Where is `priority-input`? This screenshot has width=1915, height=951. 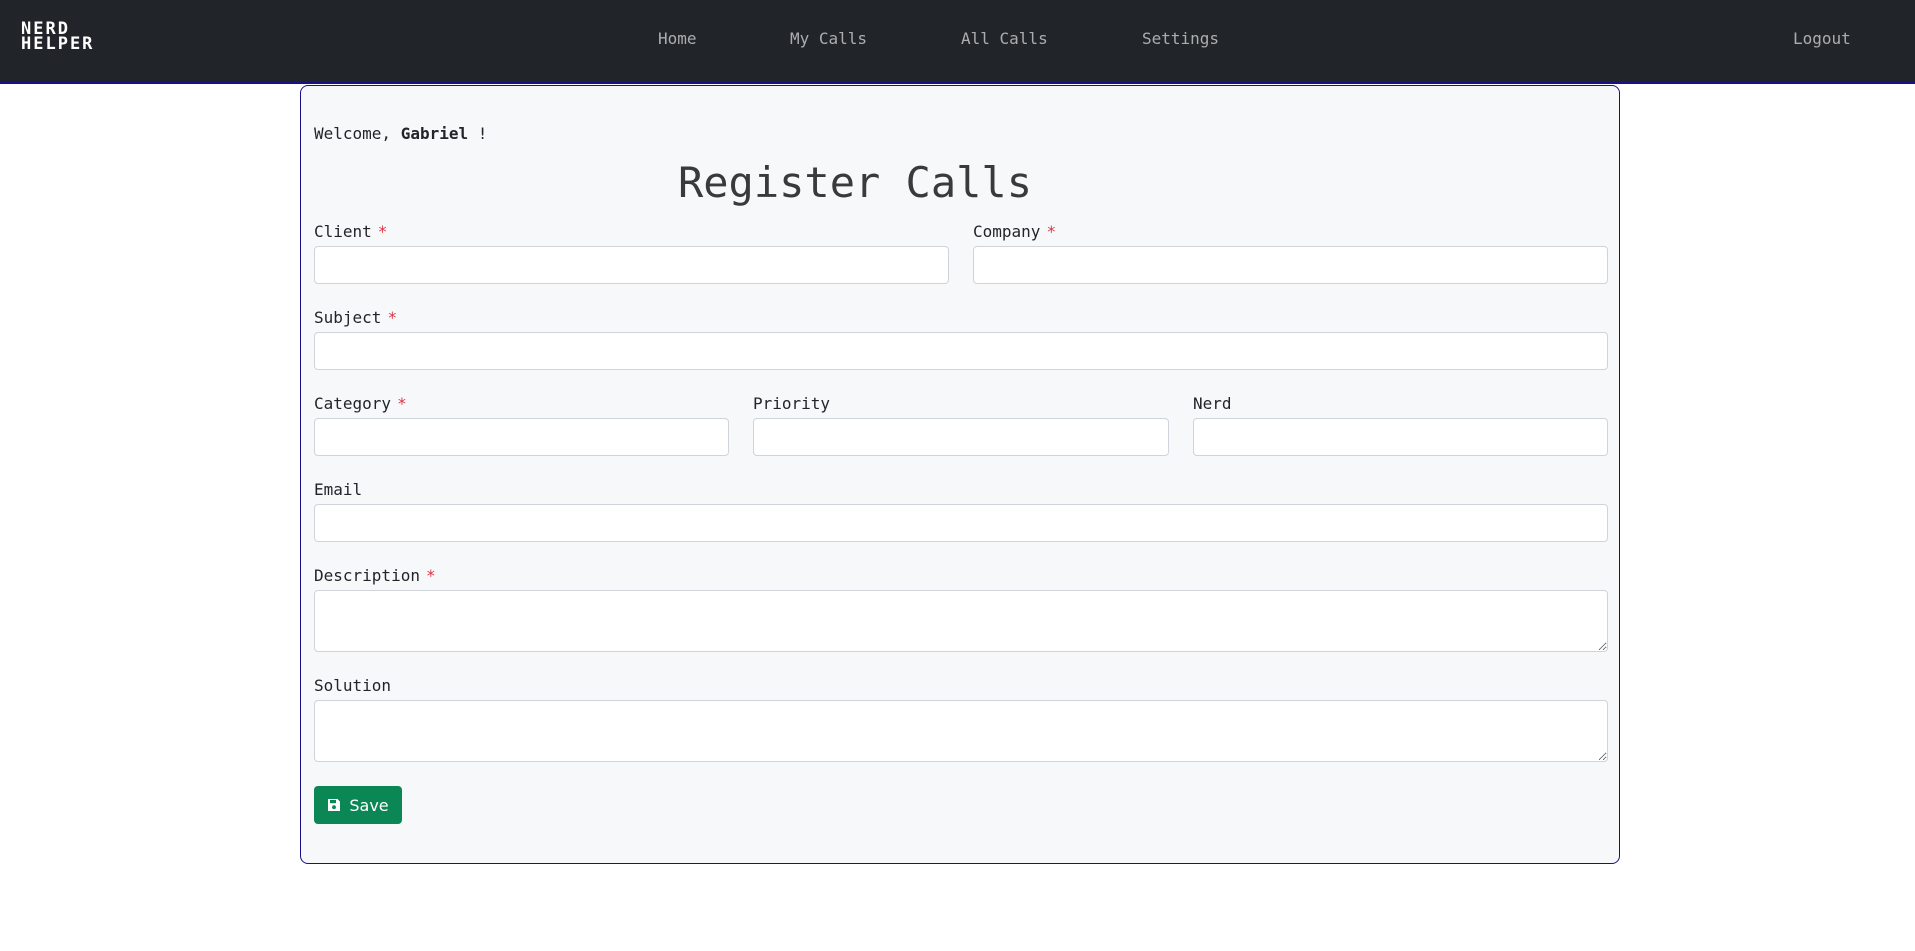 priority-input is located at coordinates (961, 437).